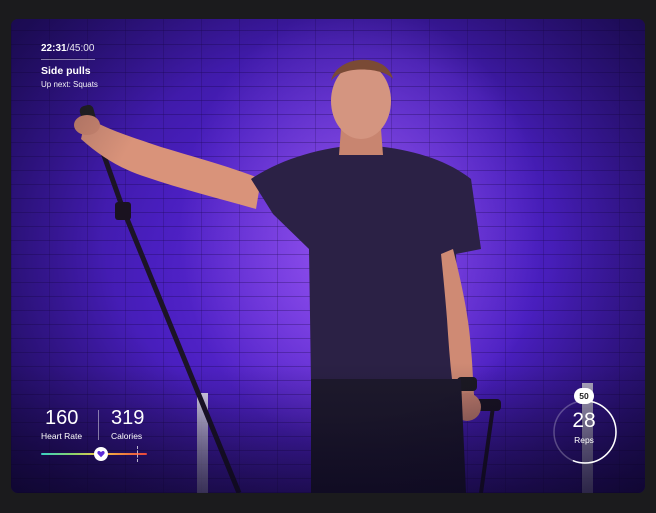 This screenshot has height=513, width=656. I want to click on reps-target-badge: 50, so click(584, 396).